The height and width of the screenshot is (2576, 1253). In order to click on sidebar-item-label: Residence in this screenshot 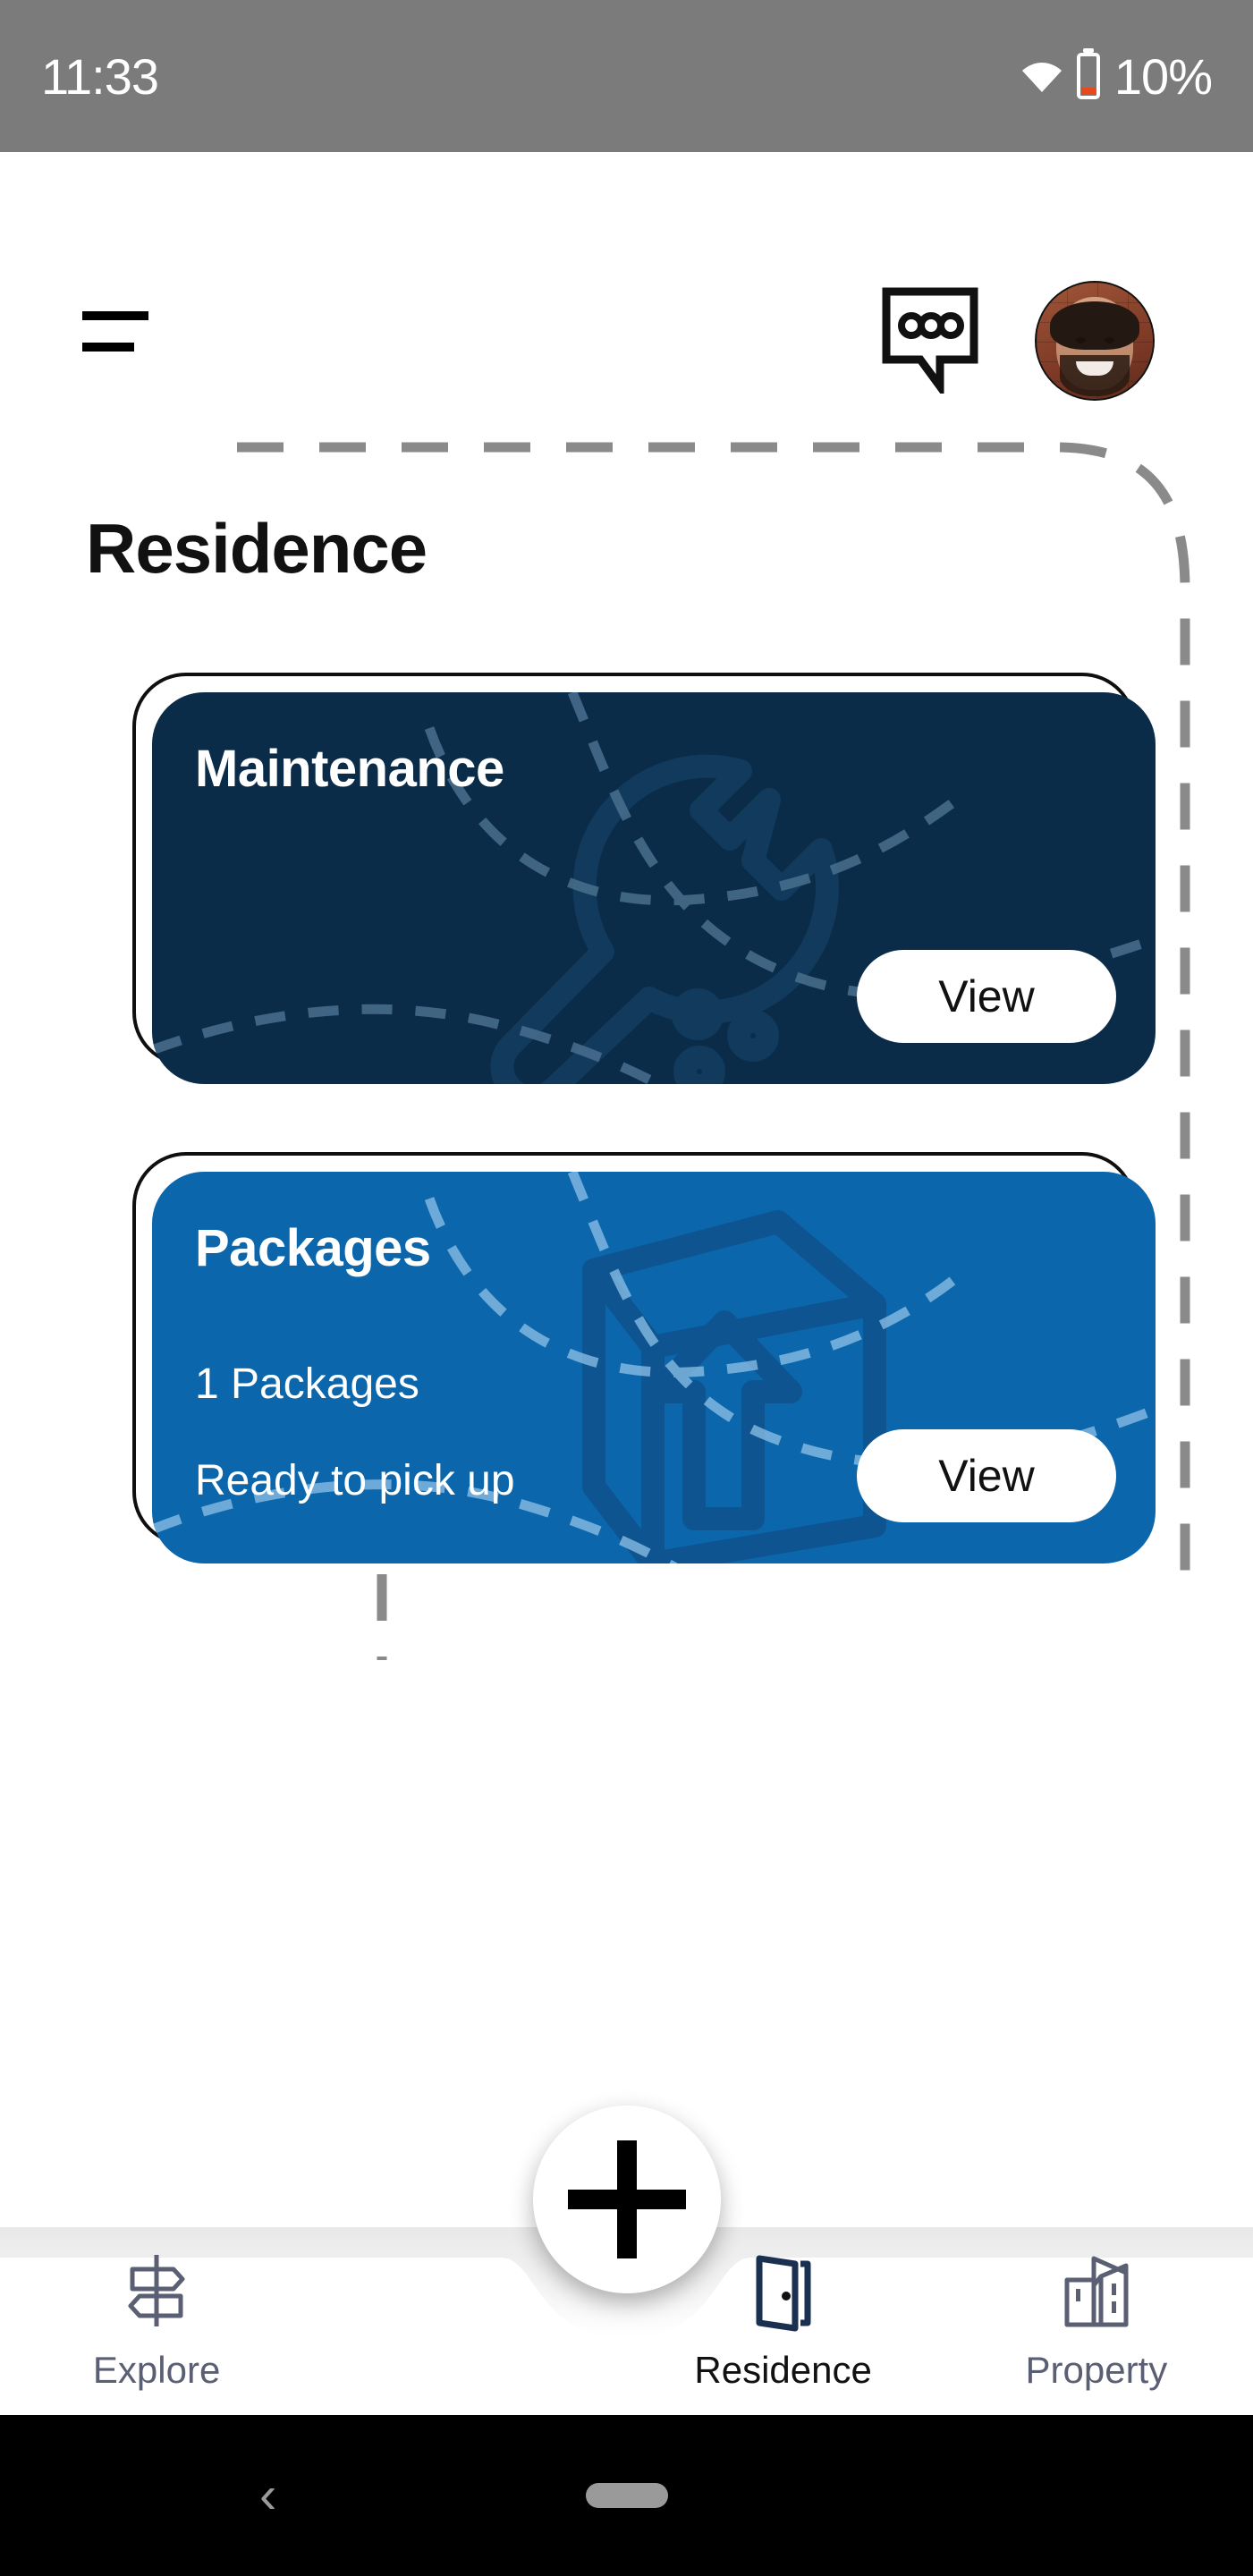, I will do `click(783, 2370)`.